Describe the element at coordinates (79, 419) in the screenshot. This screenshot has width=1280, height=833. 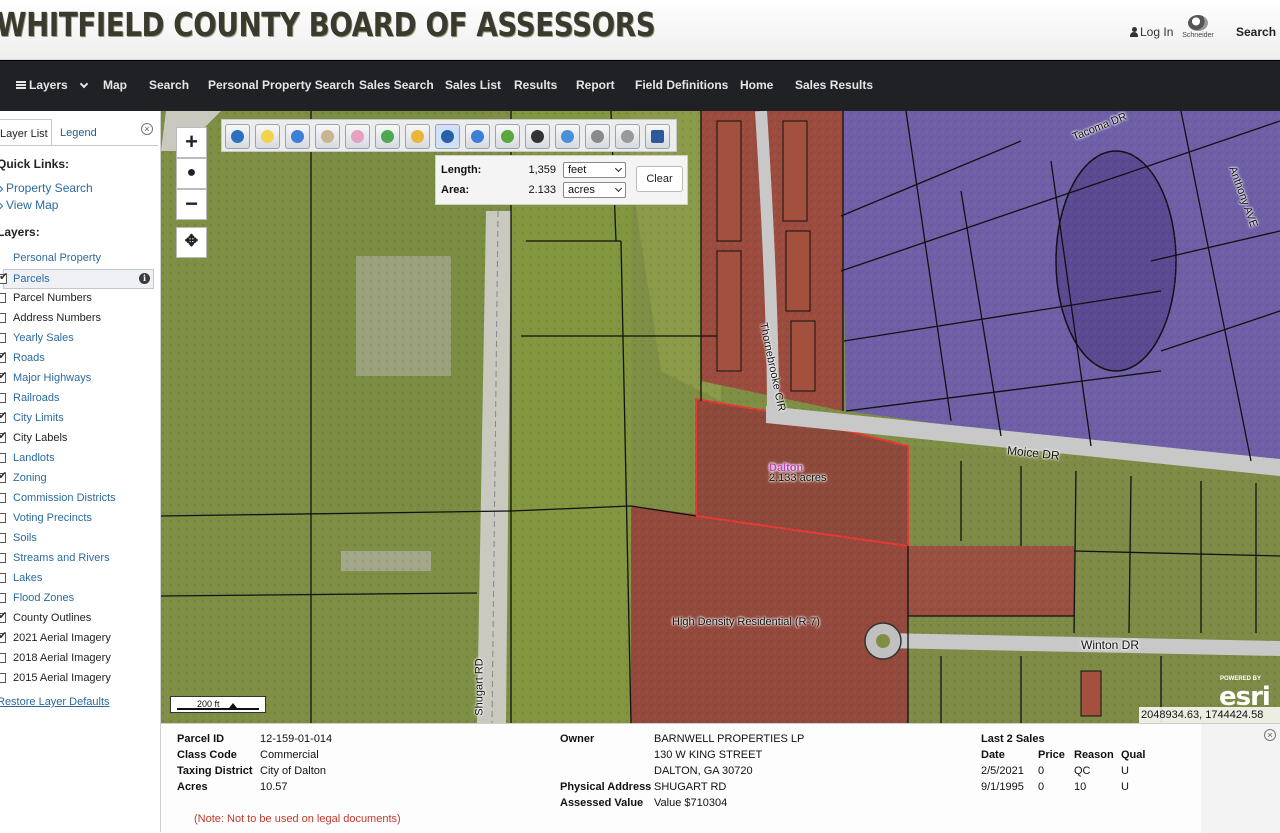
I see `layer-row: City Limits` at that location.